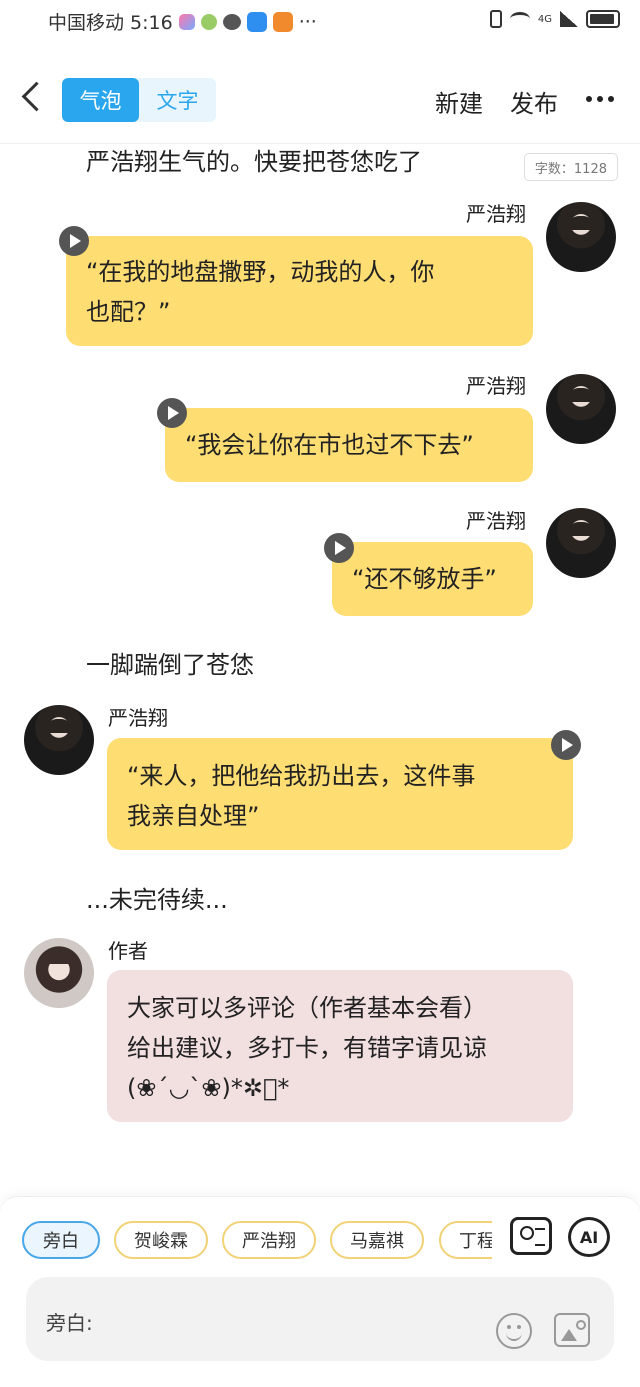 Image resolution: width=640 pixels, height=1387 pixels. What do you see at coordinates (459, 101) in the screenshot?
I see `new-button: 新建` at bounding box center [459, 101].